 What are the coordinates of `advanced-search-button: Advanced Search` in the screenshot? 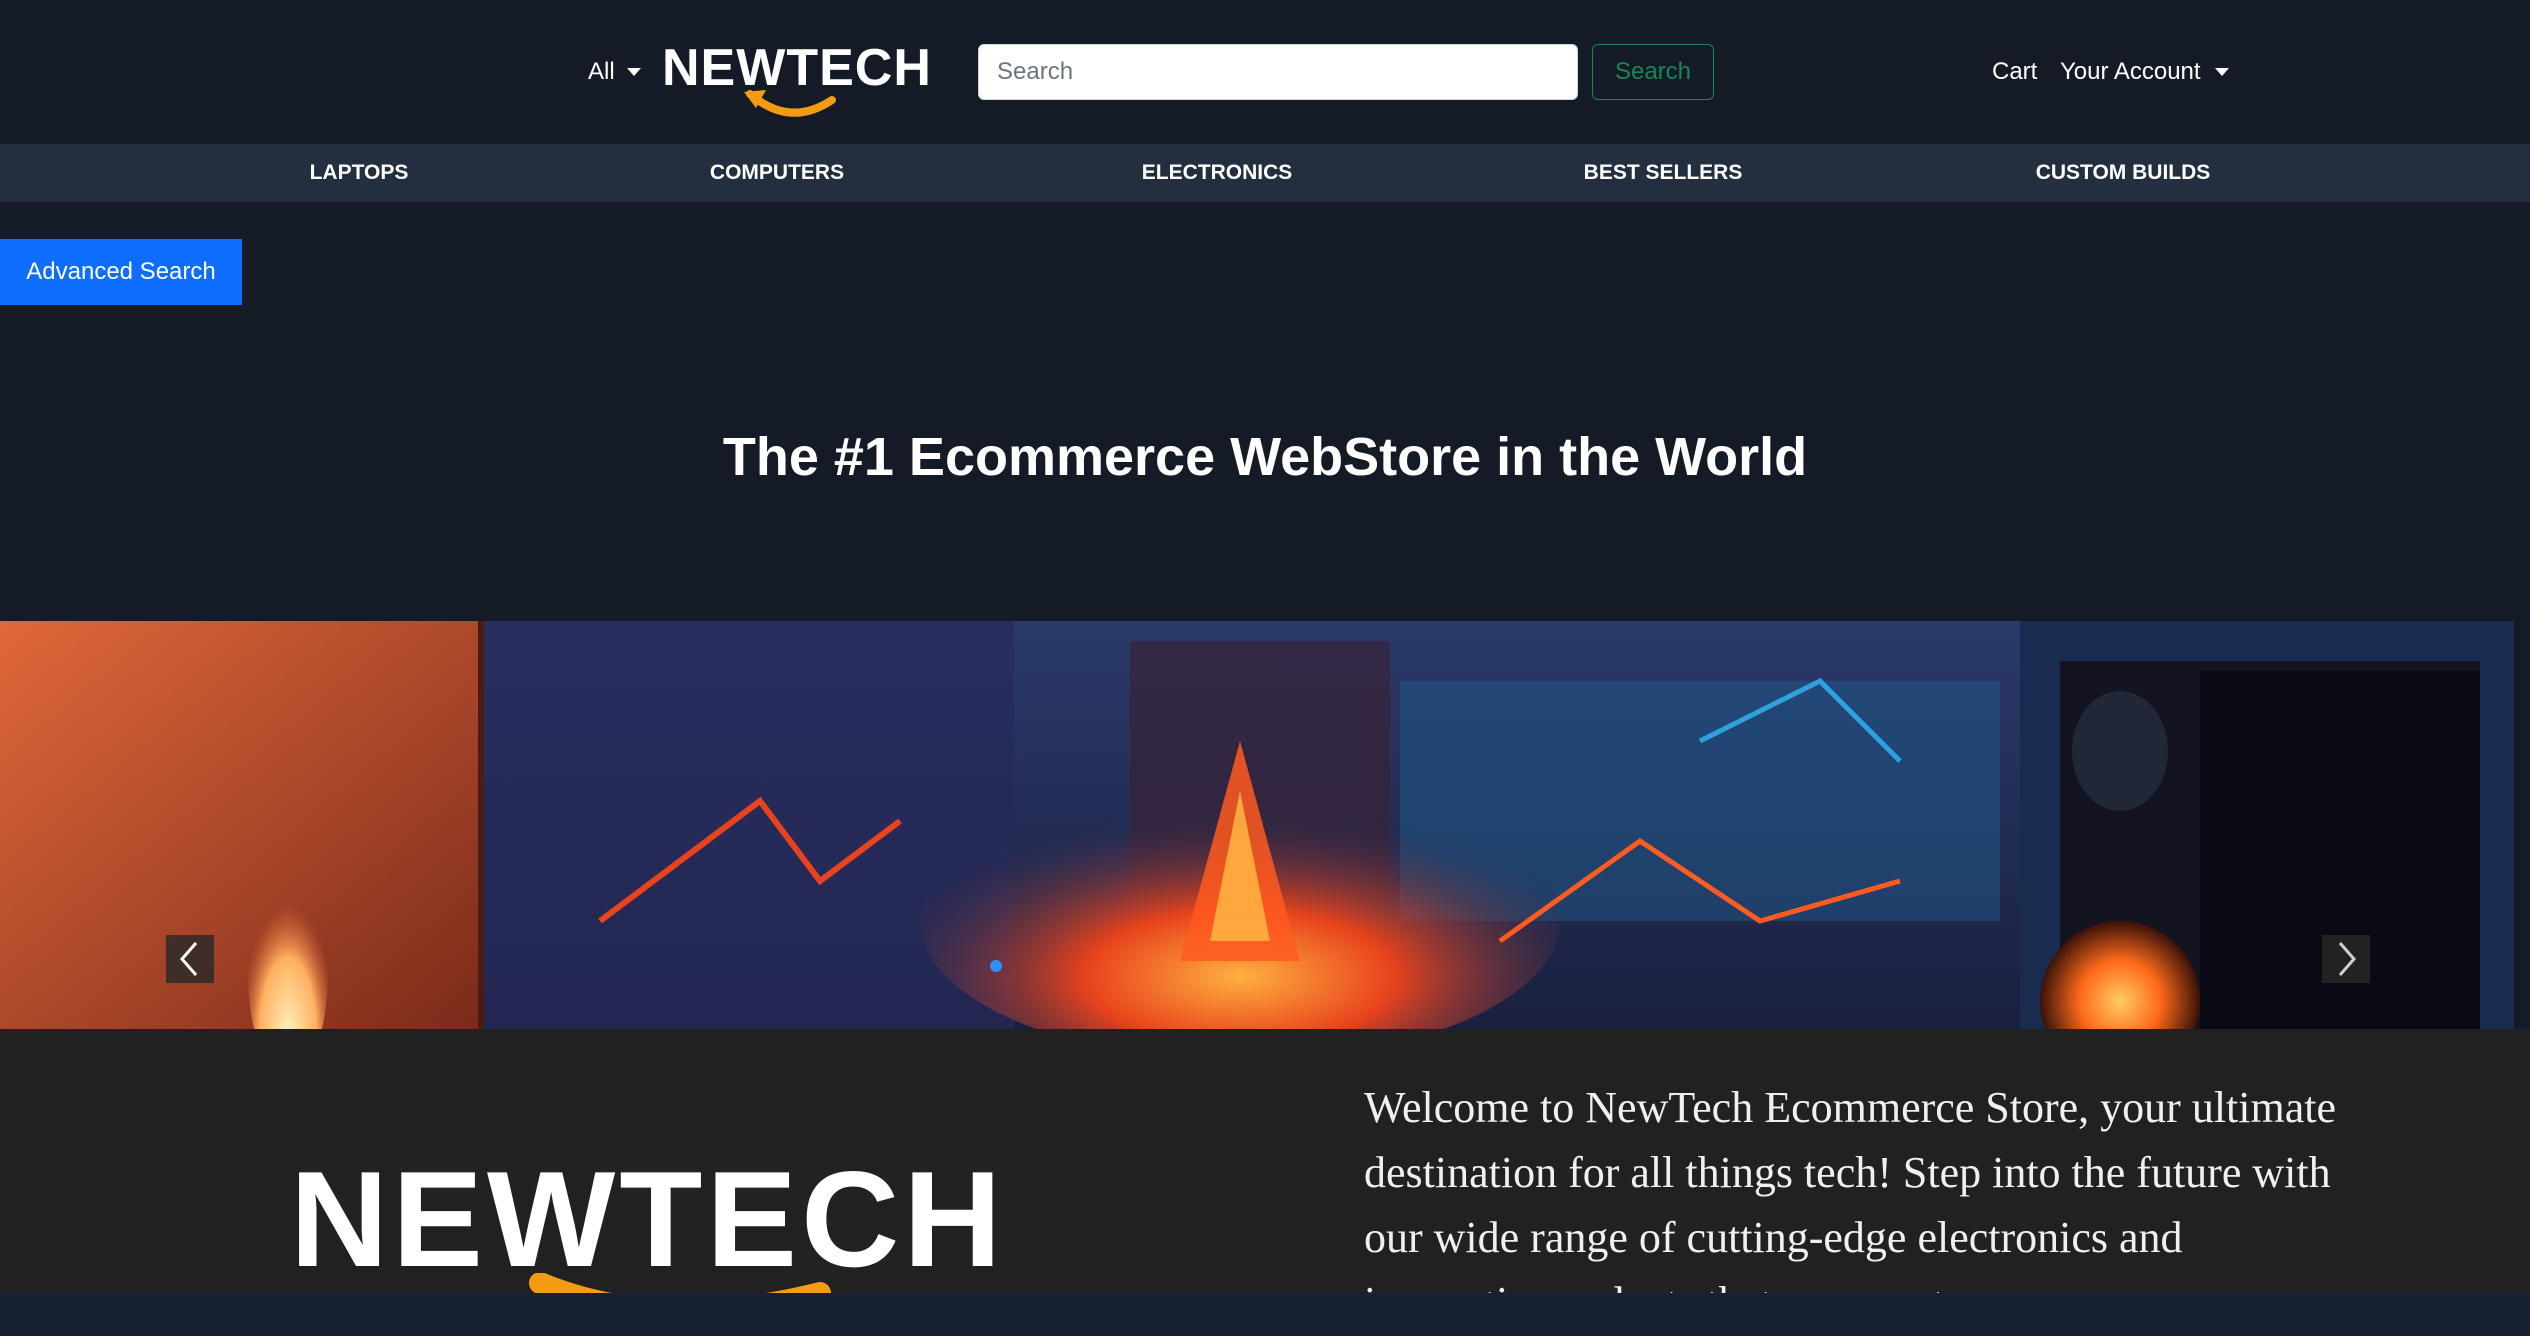 It's located at (121, 272).